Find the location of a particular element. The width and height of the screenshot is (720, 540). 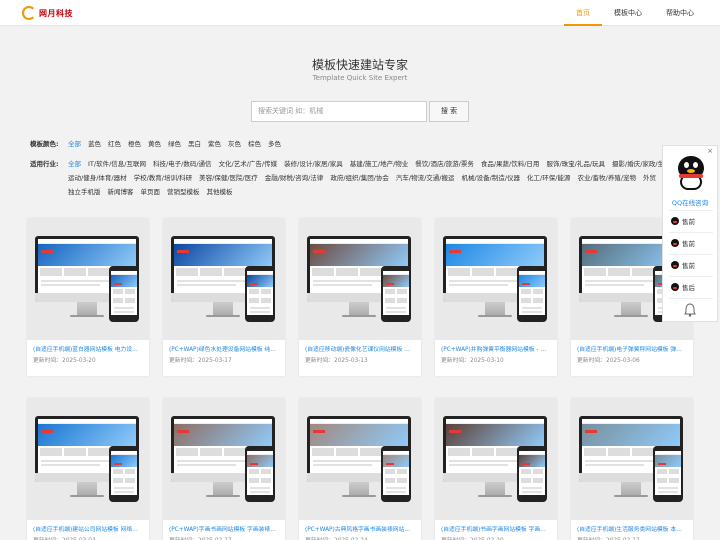

page-subtitle: Template Quick Site Expert is located at coordinates (360, 78).